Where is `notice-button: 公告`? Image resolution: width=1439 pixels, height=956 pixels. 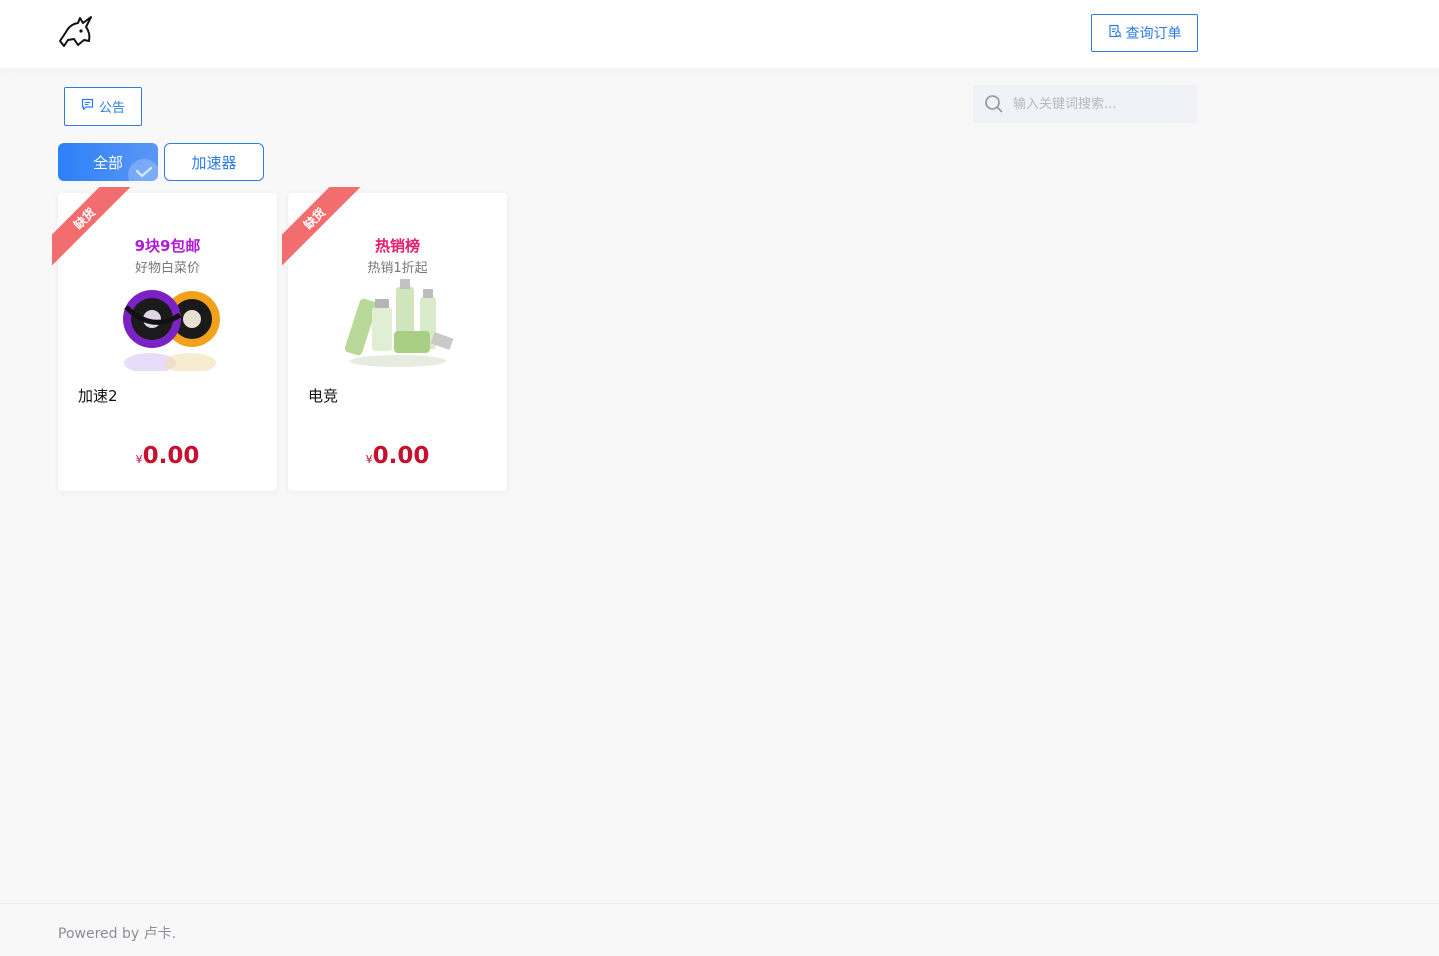
notice-button: 公告 is located at coordinates (103, 106).